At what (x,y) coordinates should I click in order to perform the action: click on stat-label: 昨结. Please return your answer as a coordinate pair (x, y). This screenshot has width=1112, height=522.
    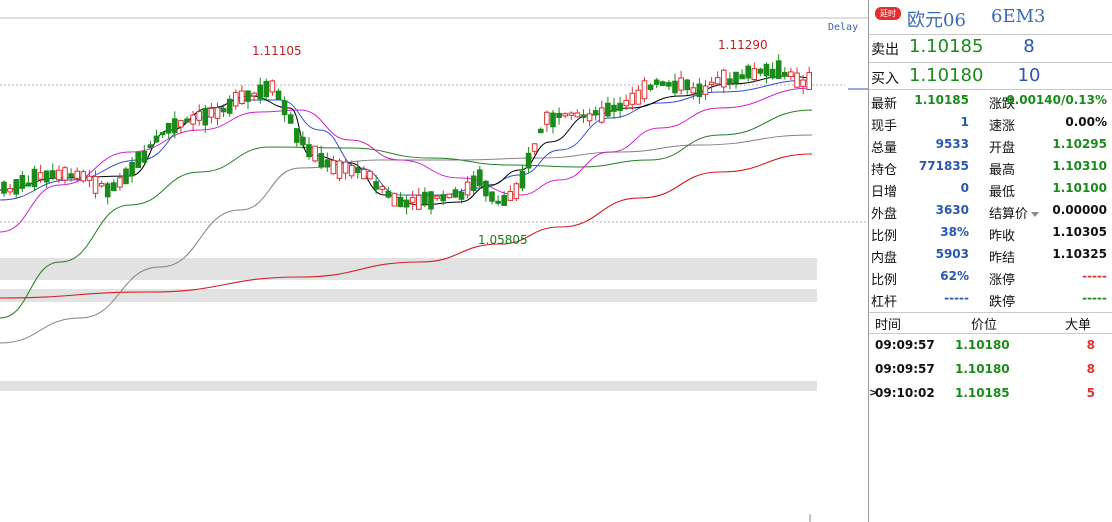
    Looking at the image, I should click on (1002, 258).